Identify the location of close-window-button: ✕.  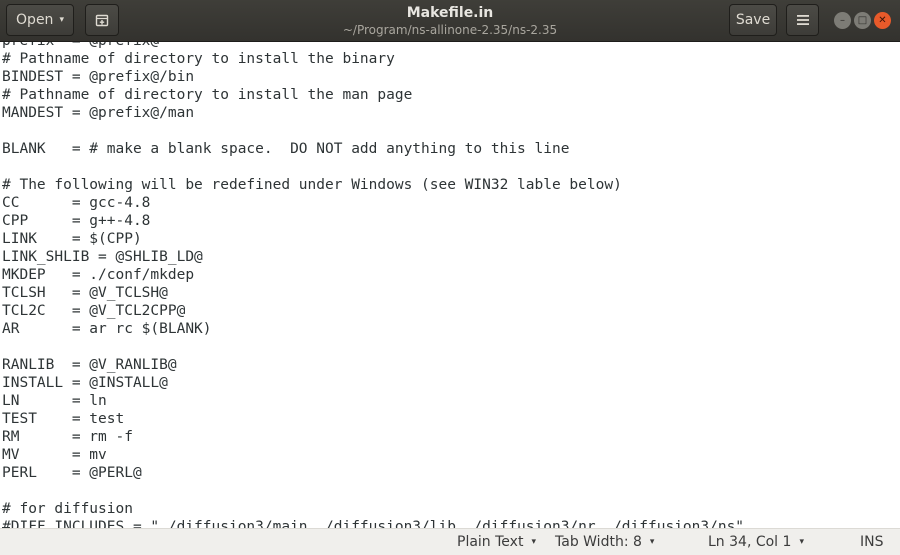
(882, 20).